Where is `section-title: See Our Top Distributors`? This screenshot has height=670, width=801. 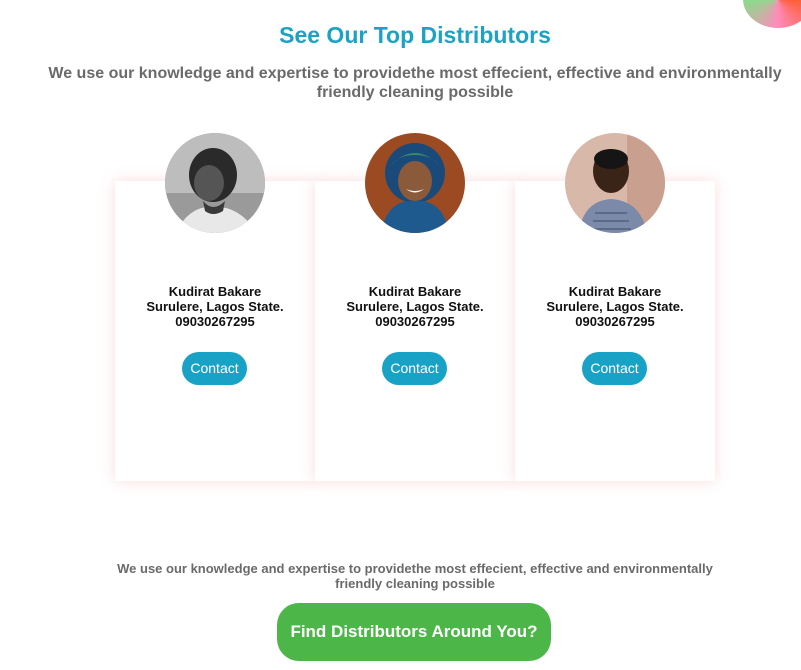
section-title: See Our Top Distributors is located at coordinates (415, 35).